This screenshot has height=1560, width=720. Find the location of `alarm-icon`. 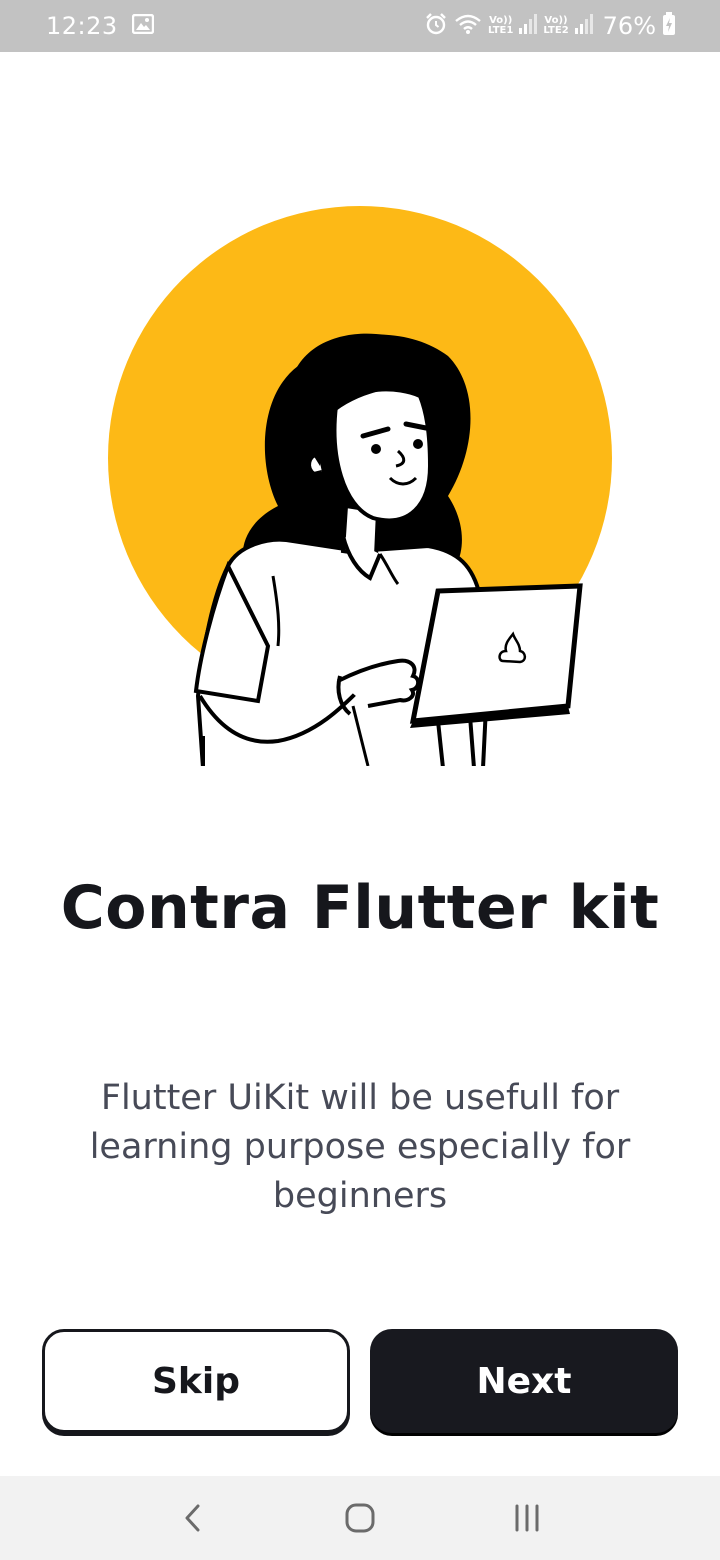

alarm-icon is located at coordinates (436, 26).